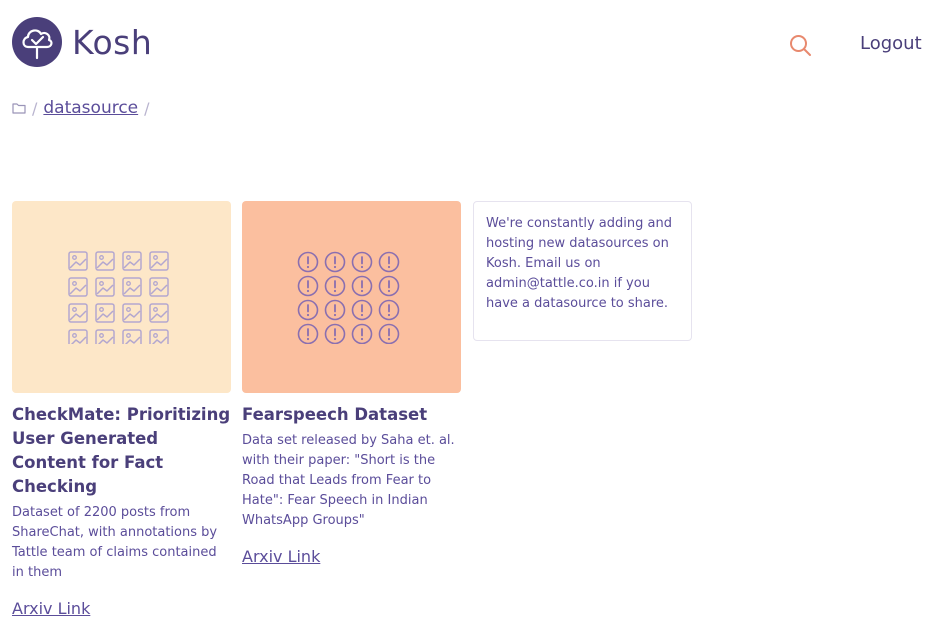 The height and width of the screenshot is (619, 932). I want to click on home-logo-link: Kosh, so click(82, 42).